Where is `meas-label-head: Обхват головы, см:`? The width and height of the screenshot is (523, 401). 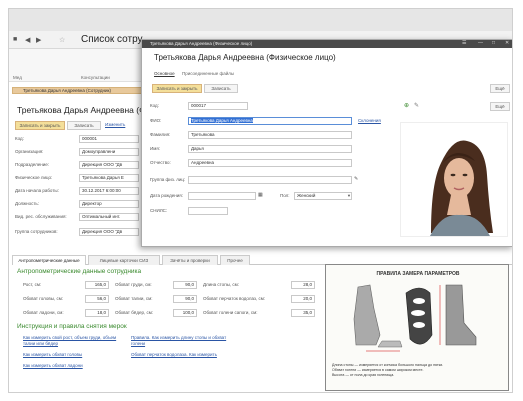
meas-label-head: Обхват головы, см: is located at coordinates (43, 298).